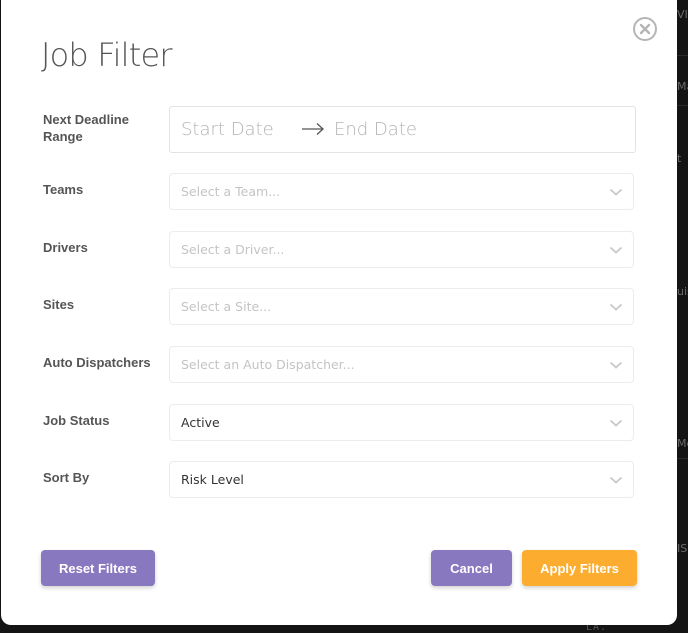 This screenshot has height=633, width=688. Describe the element at coordinates (375, 129) in the screenshot. I see `end-date-input: End Date` at that location.